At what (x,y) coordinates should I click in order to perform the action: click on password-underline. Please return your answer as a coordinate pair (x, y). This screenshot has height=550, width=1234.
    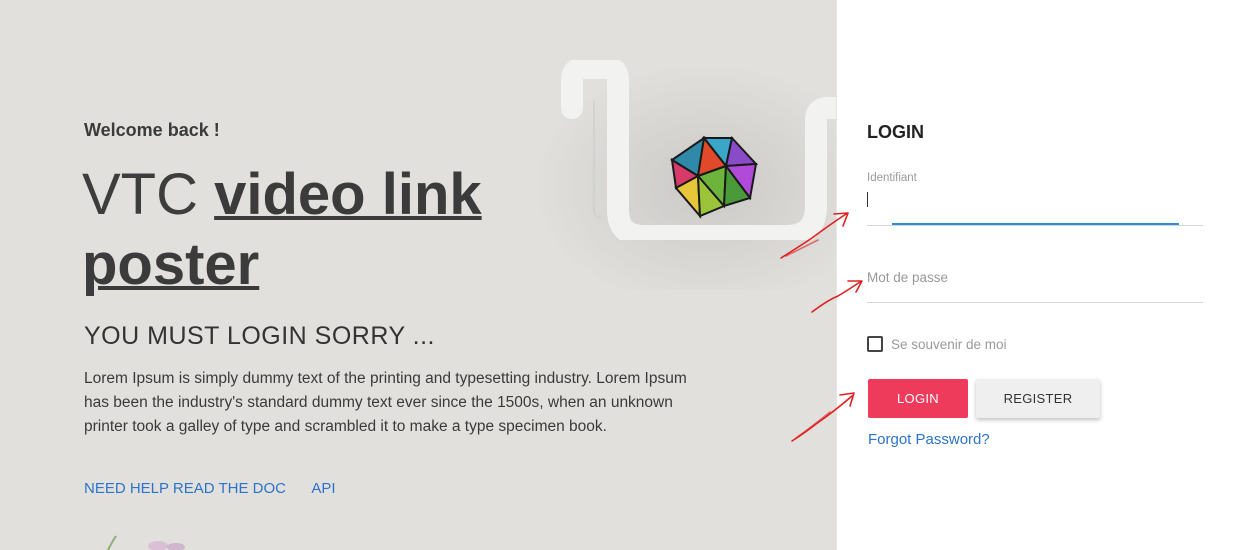
    Looking at the image, I should click on (1035, 302).